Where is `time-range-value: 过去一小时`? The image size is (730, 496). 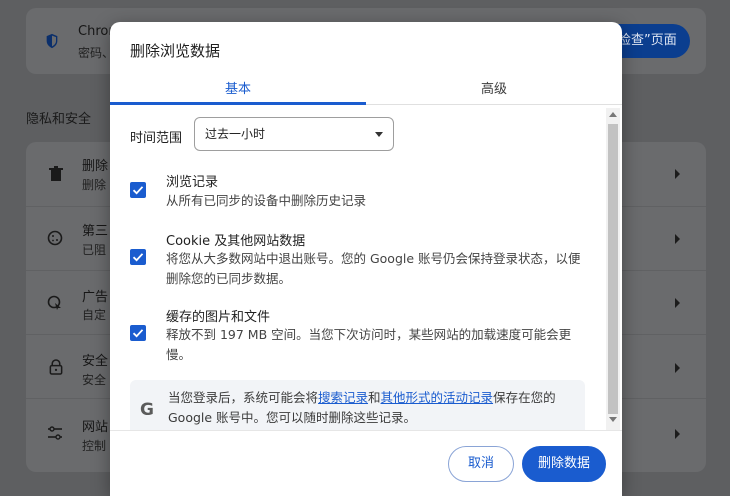 time-range-value: 过去一小时 is located at coordinates (235, 134).